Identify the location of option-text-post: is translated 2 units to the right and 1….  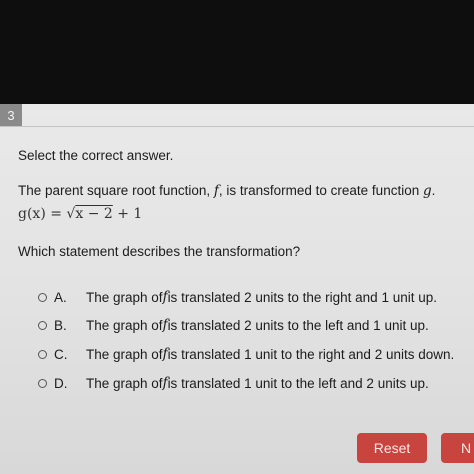
(302, 297).